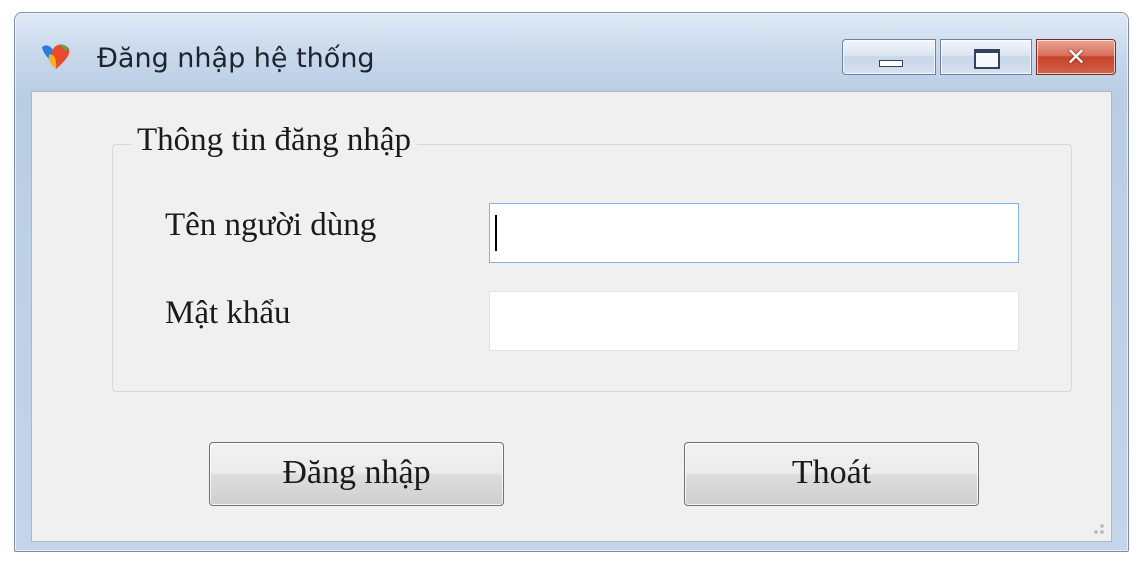 The image size is (1143, 561). I want to click on close-button: ✕, so click(1076, 57).